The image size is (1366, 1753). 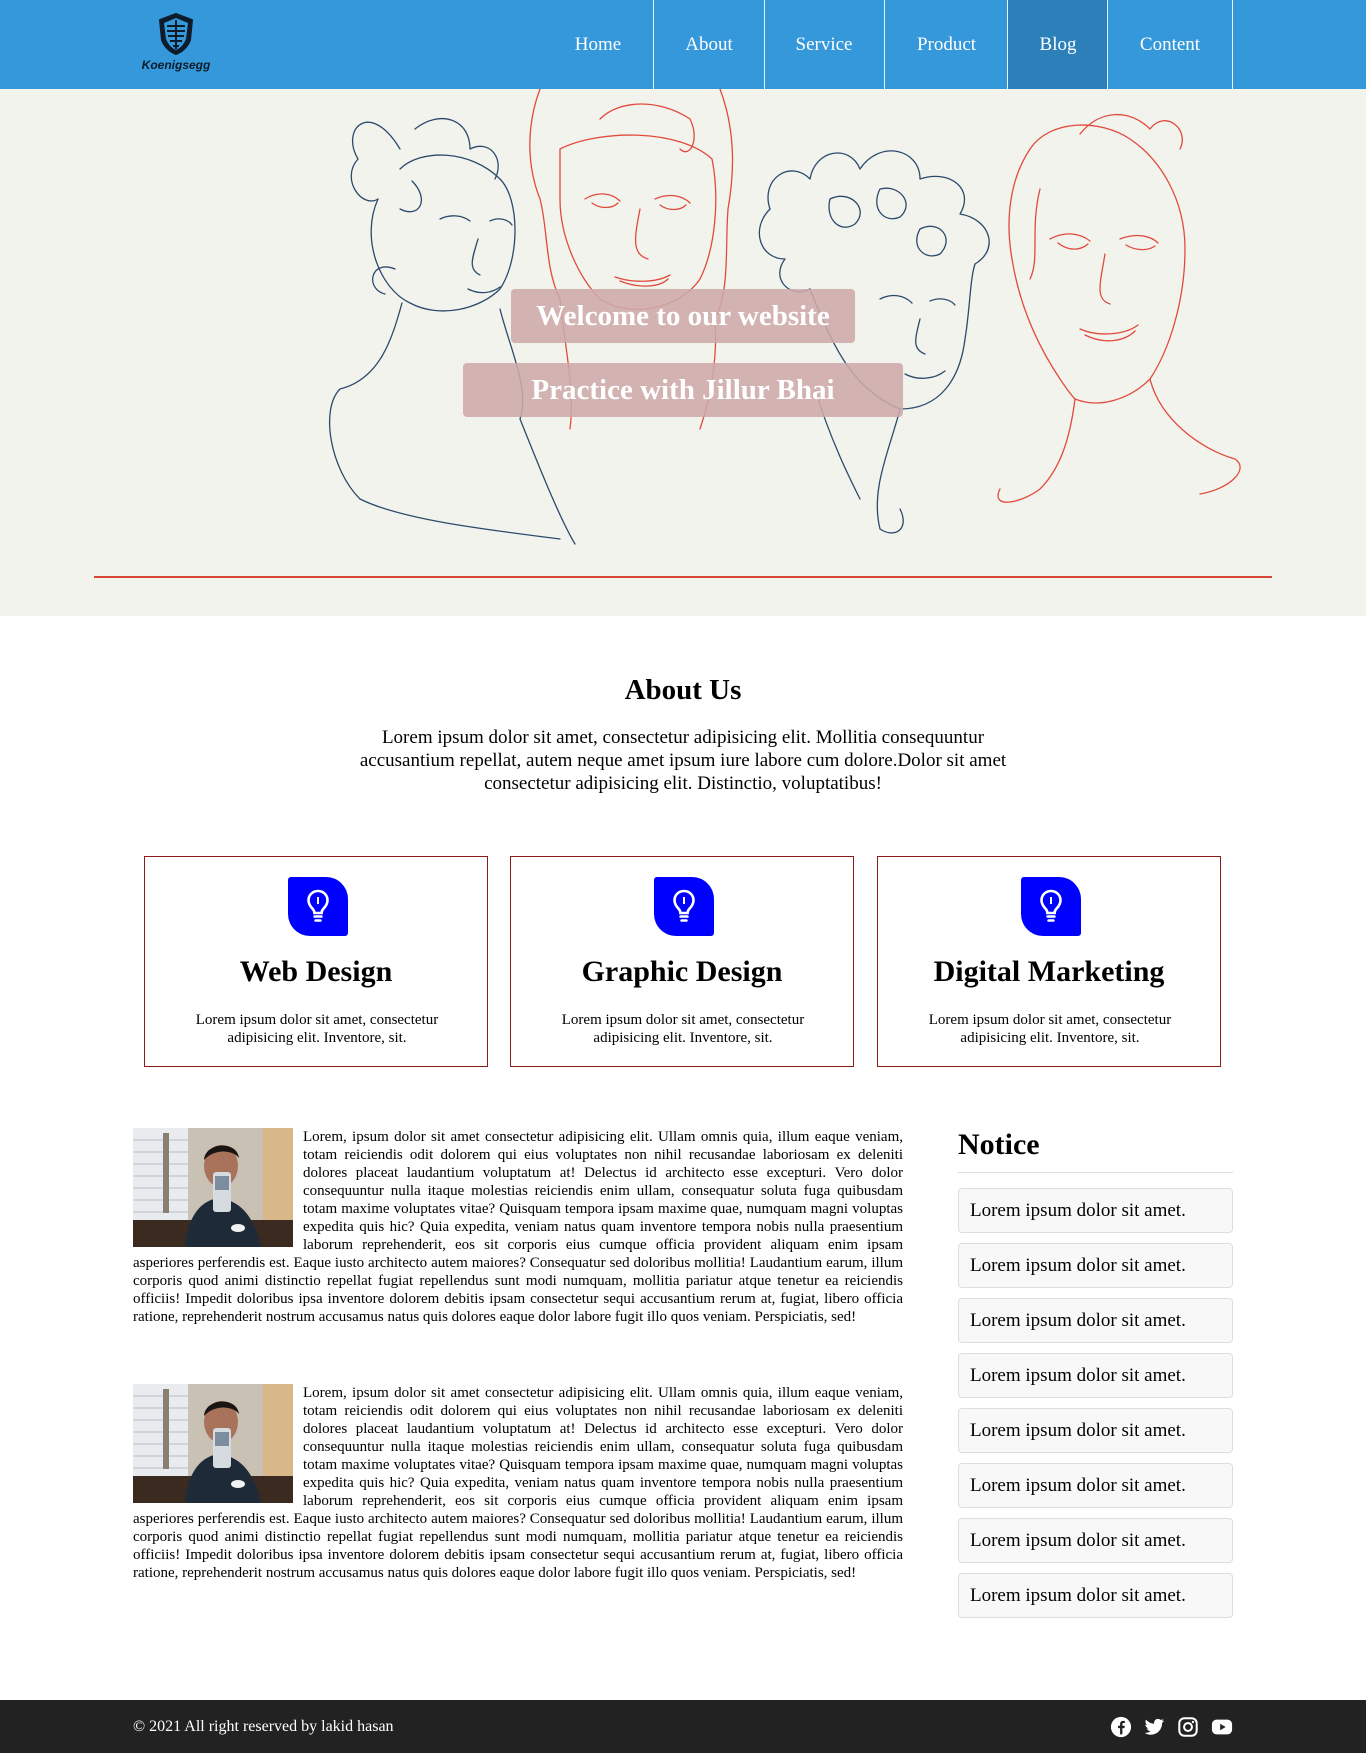 What do you see at coordinates (683, 390) in the screenshot?
I see `hero-subtitle: Practice with Jillur Bhai` at bounding box center [683, 390].